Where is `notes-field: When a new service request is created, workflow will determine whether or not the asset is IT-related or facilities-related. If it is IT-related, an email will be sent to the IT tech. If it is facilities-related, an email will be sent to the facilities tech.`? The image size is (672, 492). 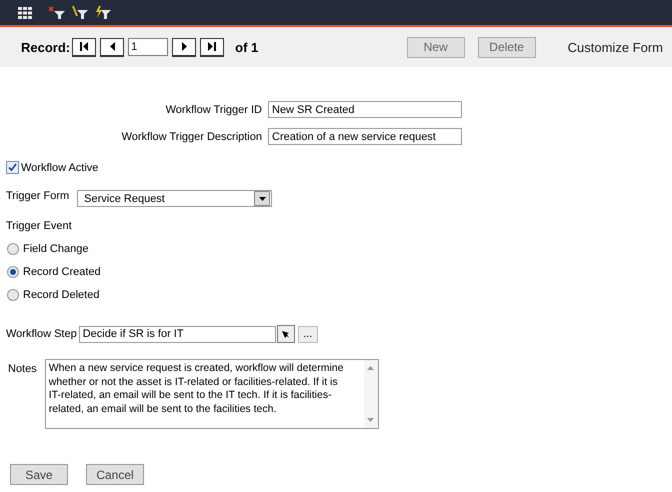 notes-field: When a new service request is created, workflow will determine whether or not the asset is IT-related or facilities-related. If it is IT-related, an email will be sent to the IT tech. If it is facilities-related, an email will be sent to the facilities tech. is located at coordinates (211, 394).